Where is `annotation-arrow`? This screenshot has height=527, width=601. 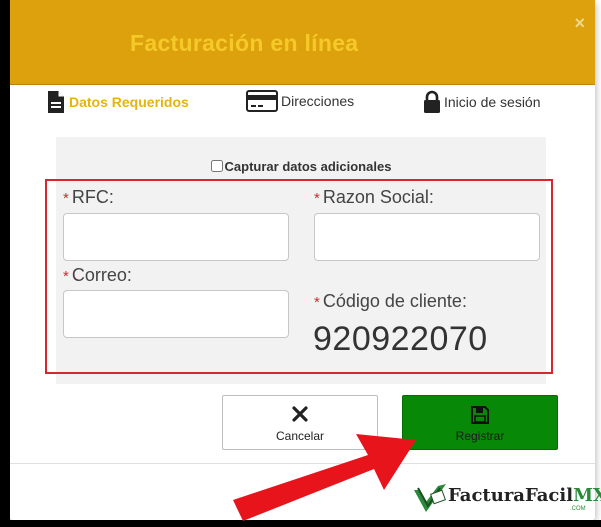
annotation-arrow is located at coordinates (324, 477).